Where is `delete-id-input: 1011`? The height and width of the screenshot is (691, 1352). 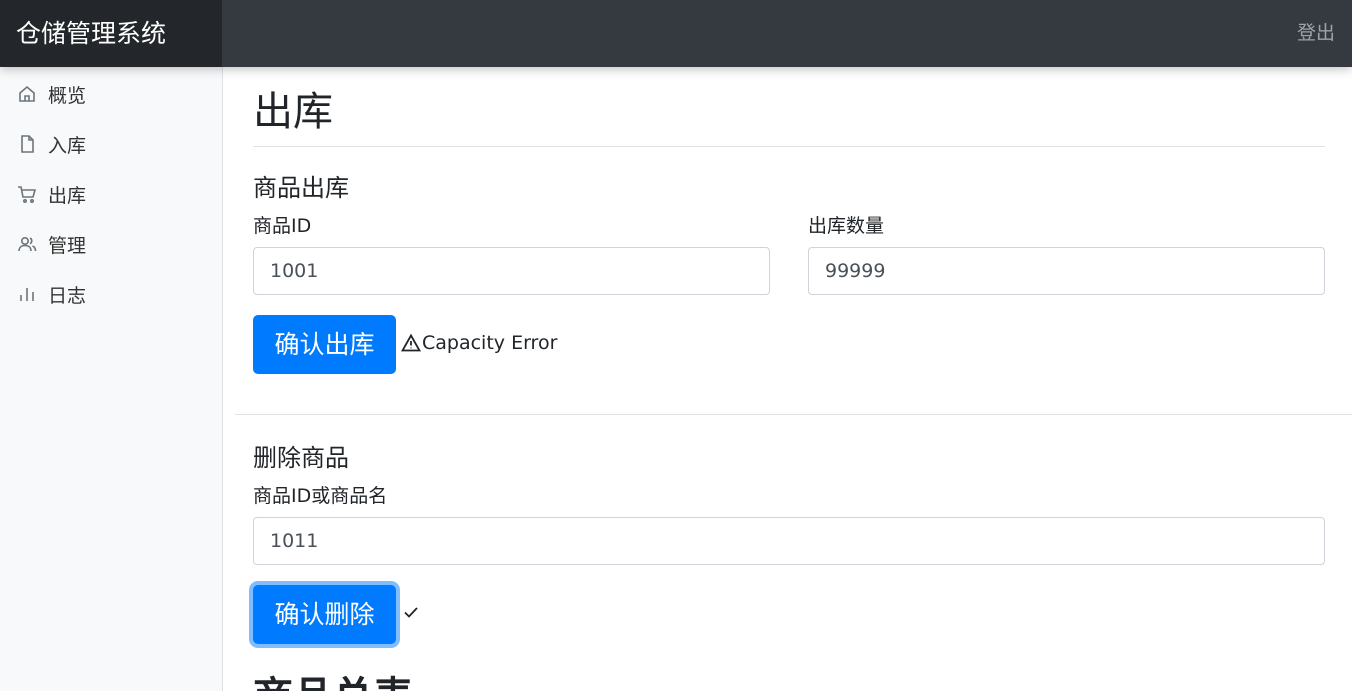
delete-id-input: 1011 is located at coordinates (789, 541).